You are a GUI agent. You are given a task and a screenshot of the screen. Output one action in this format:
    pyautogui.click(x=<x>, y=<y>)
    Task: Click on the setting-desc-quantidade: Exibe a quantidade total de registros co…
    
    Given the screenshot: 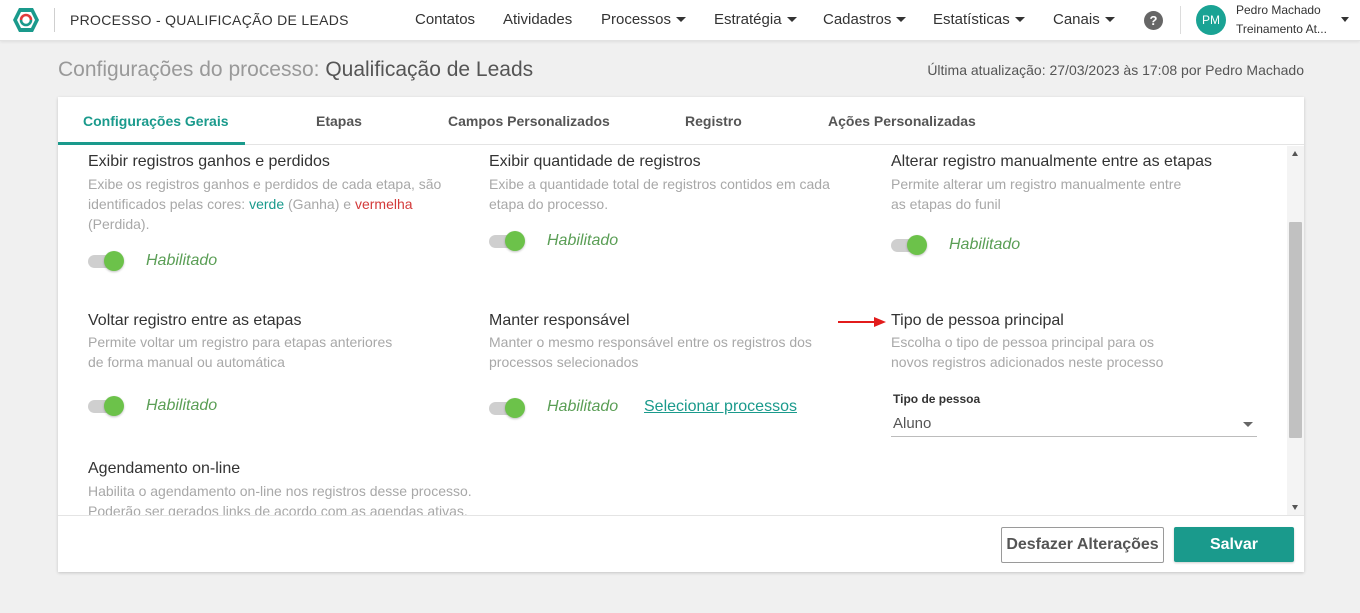 What is the action you would take?
    pyautogui.click(x=659, y=194)
    